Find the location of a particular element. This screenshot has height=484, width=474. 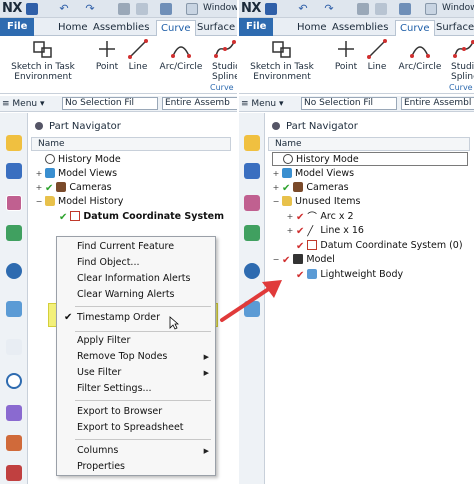

line-icon: ╱ is located at coordinates (310, 231).